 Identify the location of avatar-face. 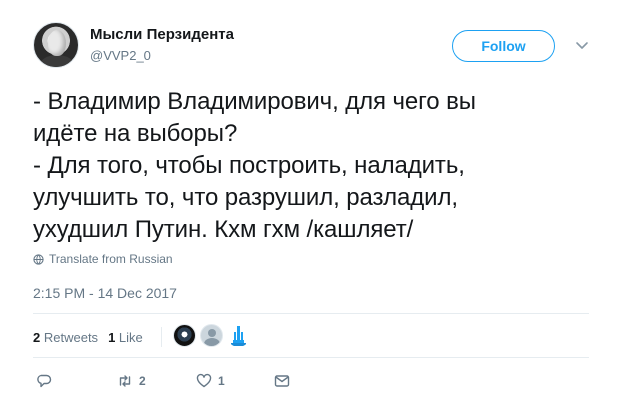
(57, 43).